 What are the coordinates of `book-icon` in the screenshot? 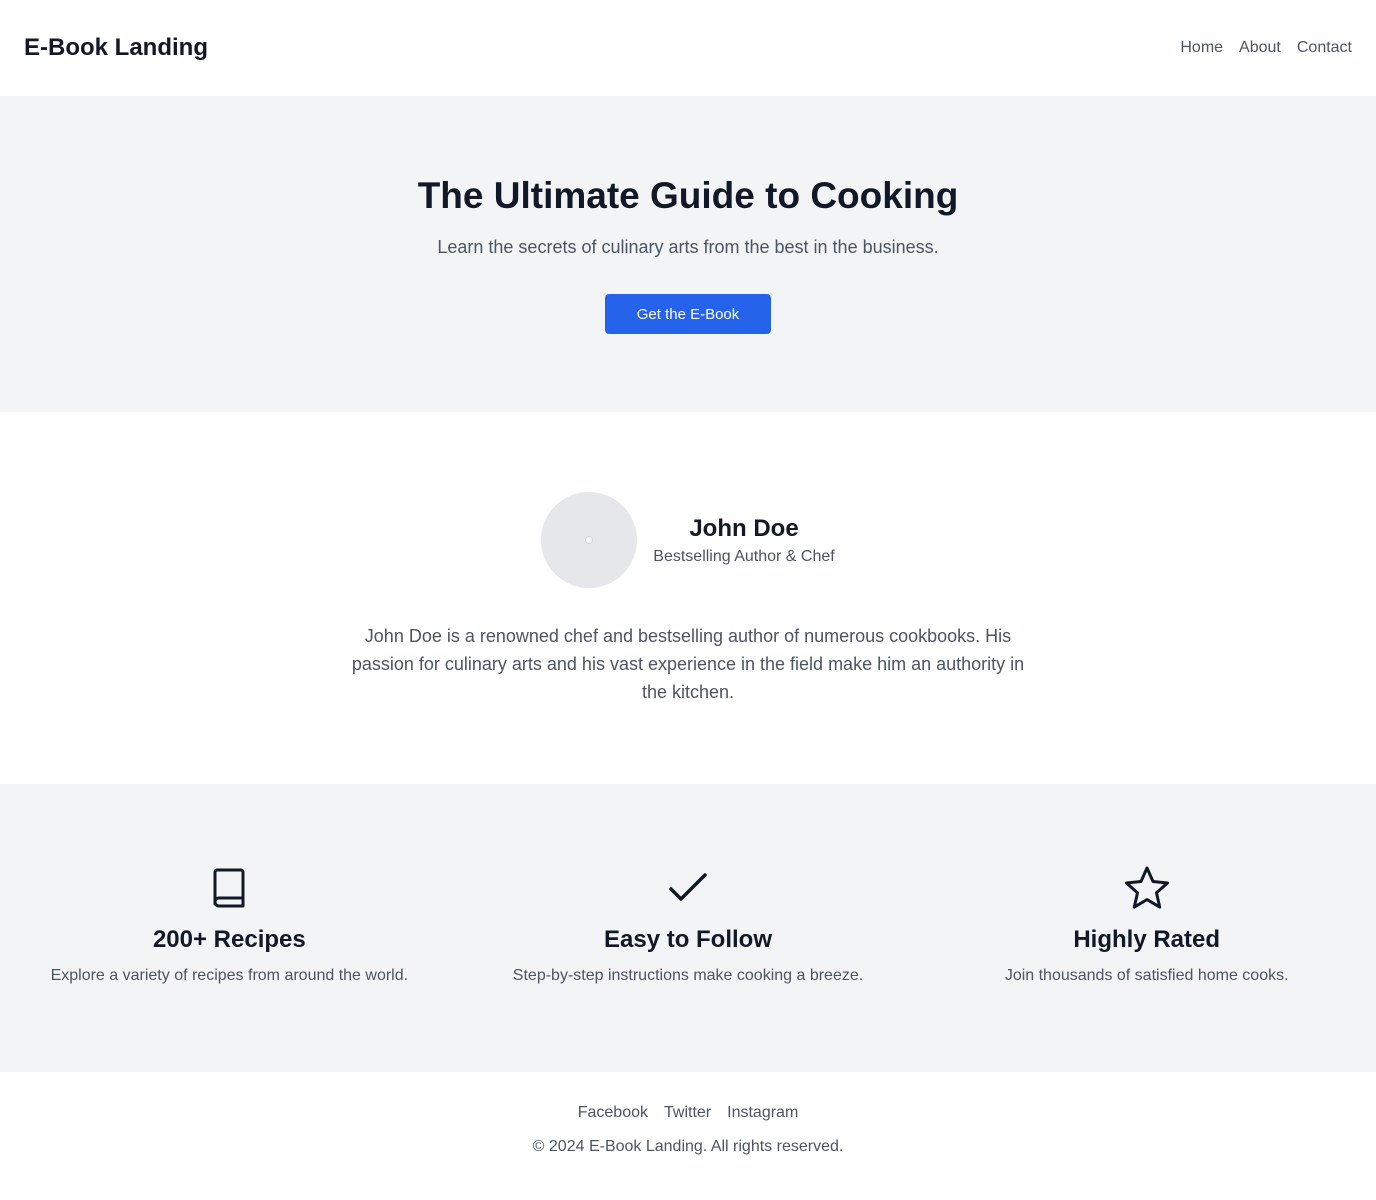 It's located at (229, 888).